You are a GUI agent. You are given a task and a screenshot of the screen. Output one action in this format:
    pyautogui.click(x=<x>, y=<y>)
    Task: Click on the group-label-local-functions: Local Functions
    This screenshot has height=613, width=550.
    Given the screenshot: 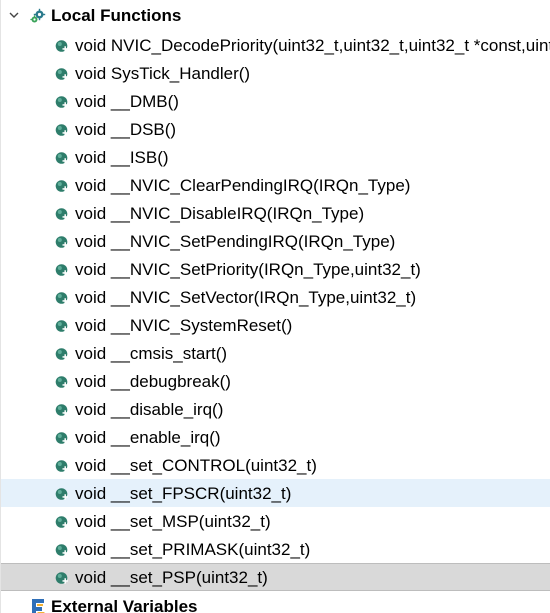 What is the action you would take?
    pyautogui.click(x=116, y=15)
    